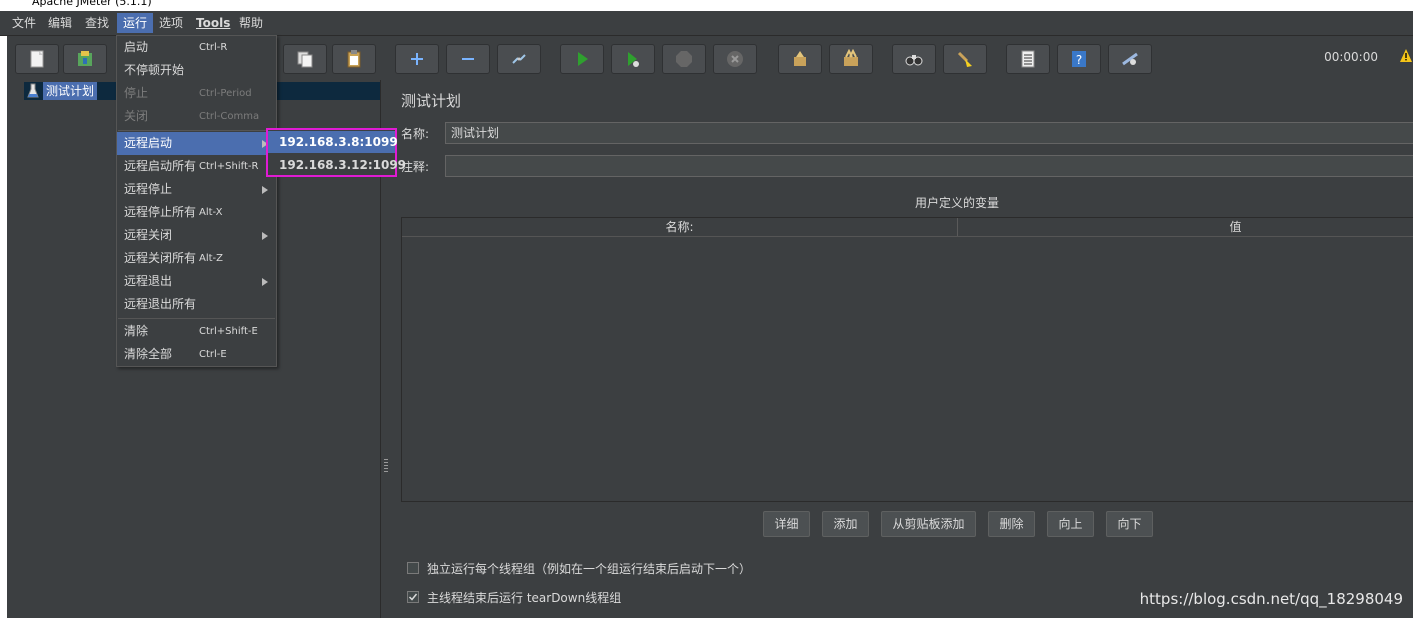 The width and height of the screenshot is (1413, 618). Describe the element at coordinates (196, 258) in the screenshot. I see `menu-item-remote-shutdown-all: 远程关闭所有 Alt-Z` at that location.